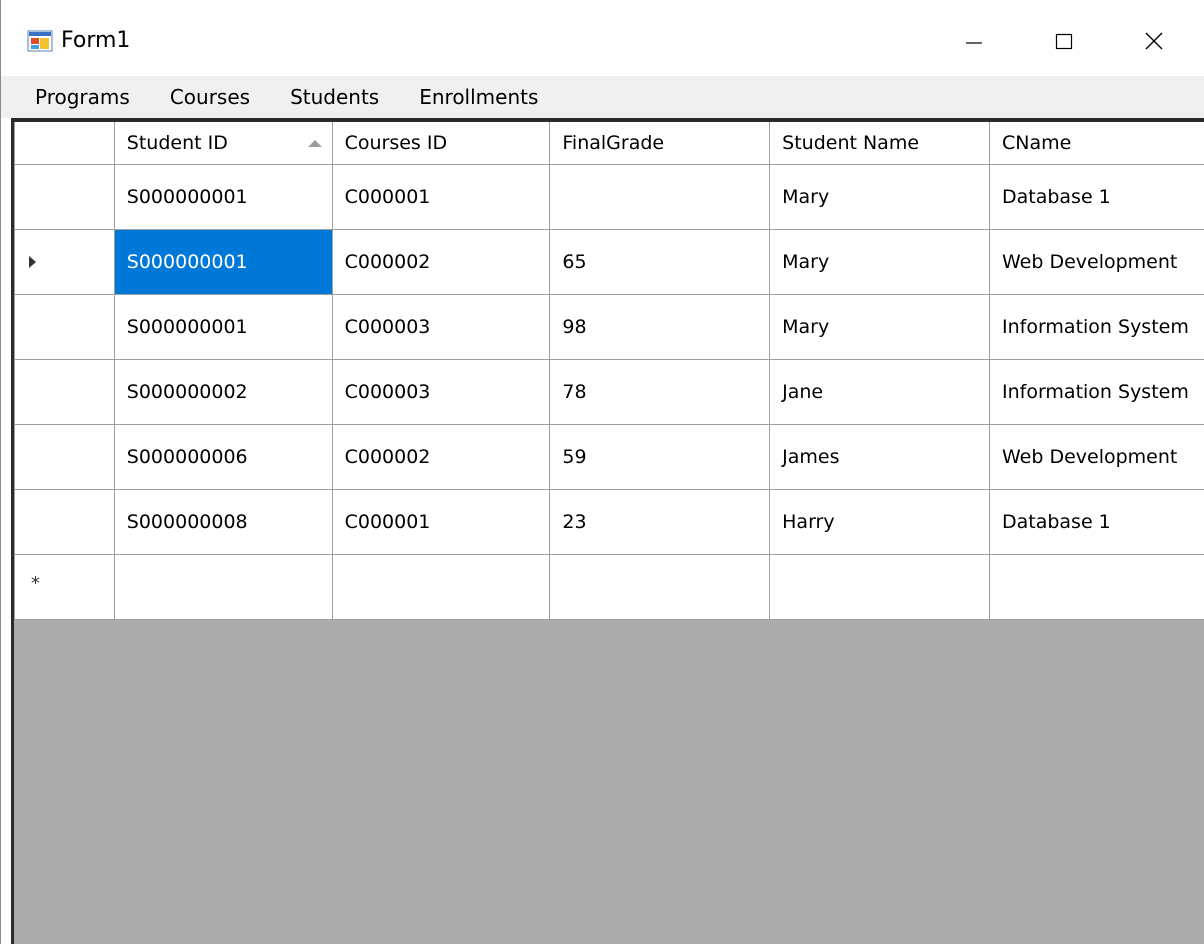 This screenshot has width=1204, height=944. Describe the element at coordinates (602, 97) in the screenshot. I see `menu-bar: Programs Courses Students Enrollments` at that location.